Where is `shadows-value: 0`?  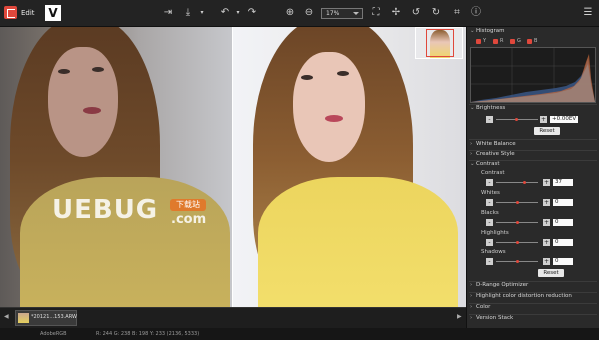 shadows-value: 0 is located at coordinates (563, 261).